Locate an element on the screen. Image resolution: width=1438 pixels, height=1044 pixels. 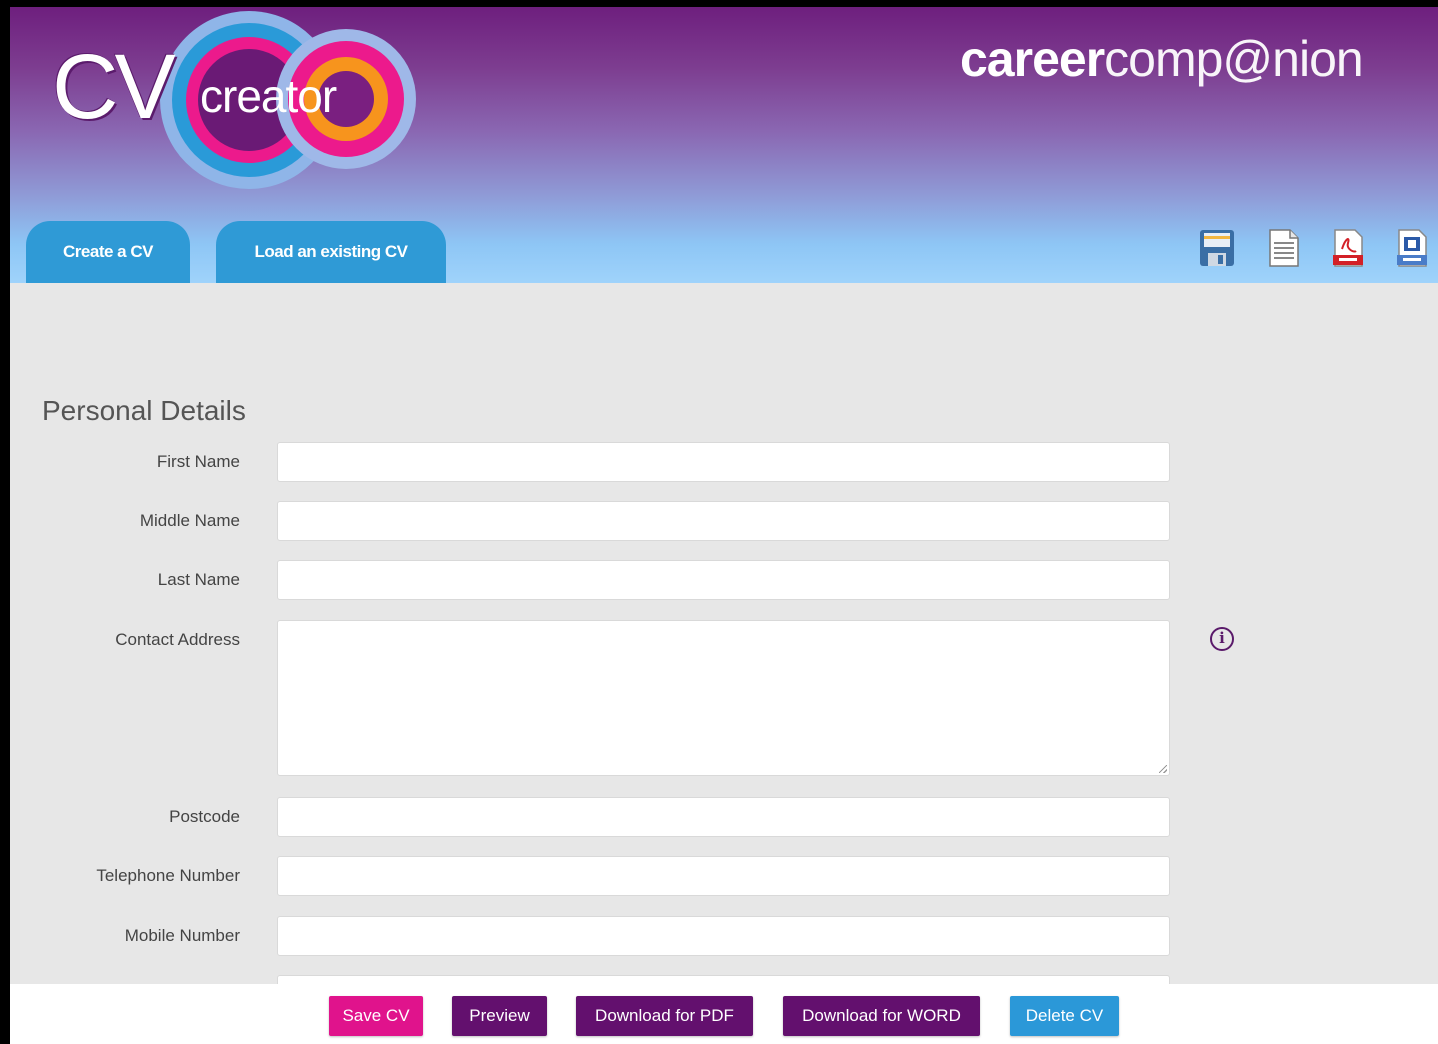
preview-button: Preview is located at coordinates (499, 1016).